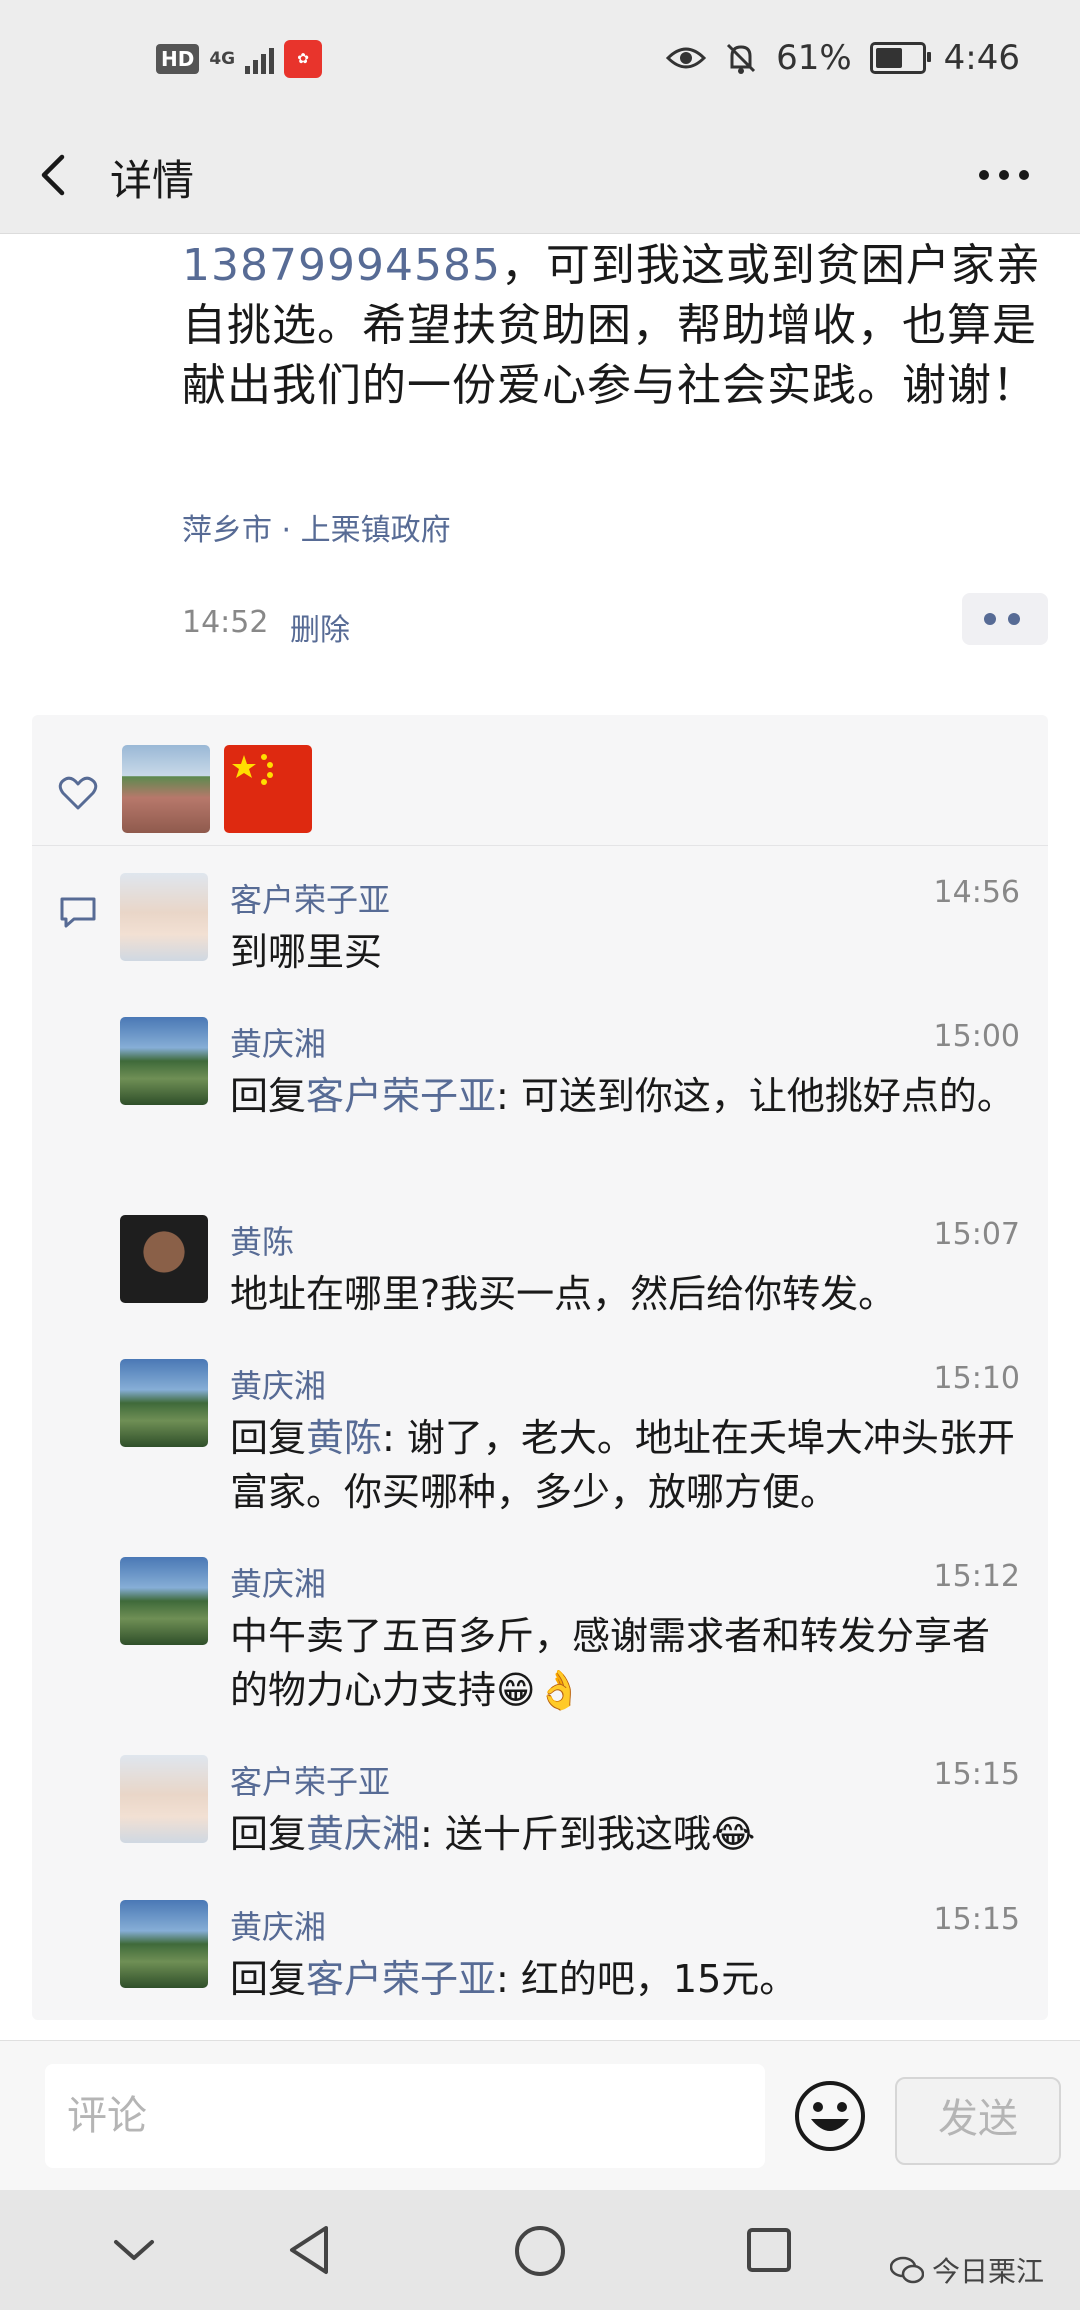  Describe the element at coordinates (769, 2250) in the screenshot. I see `square-recent-icon` at that location.